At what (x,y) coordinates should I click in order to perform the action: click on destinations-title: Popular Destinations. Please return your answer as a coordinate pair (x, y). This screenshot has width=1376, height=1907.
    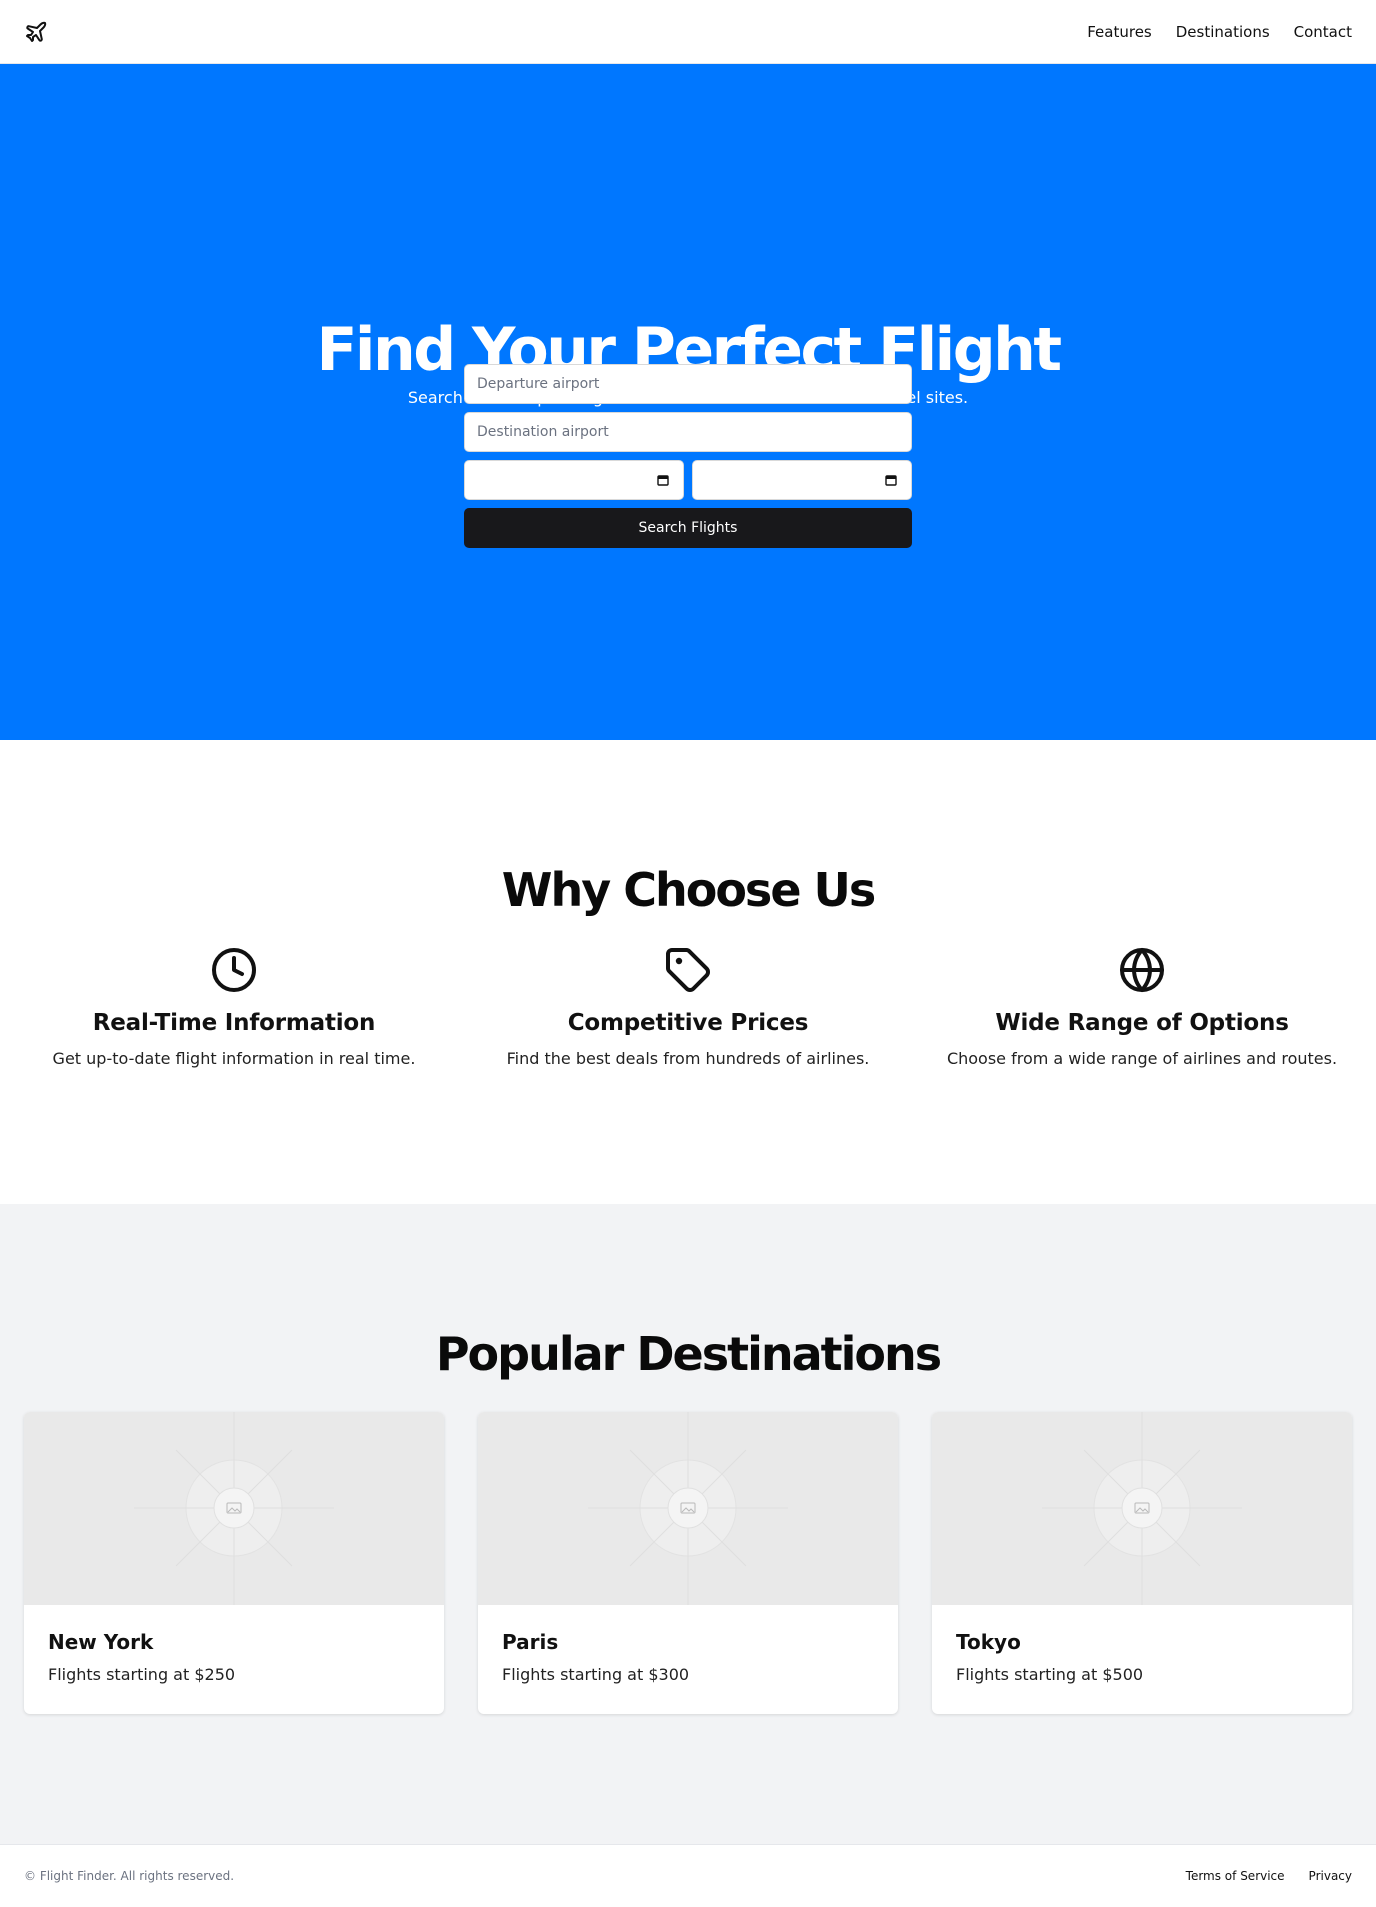
    Looking at the image, I should click on (688, 1354).